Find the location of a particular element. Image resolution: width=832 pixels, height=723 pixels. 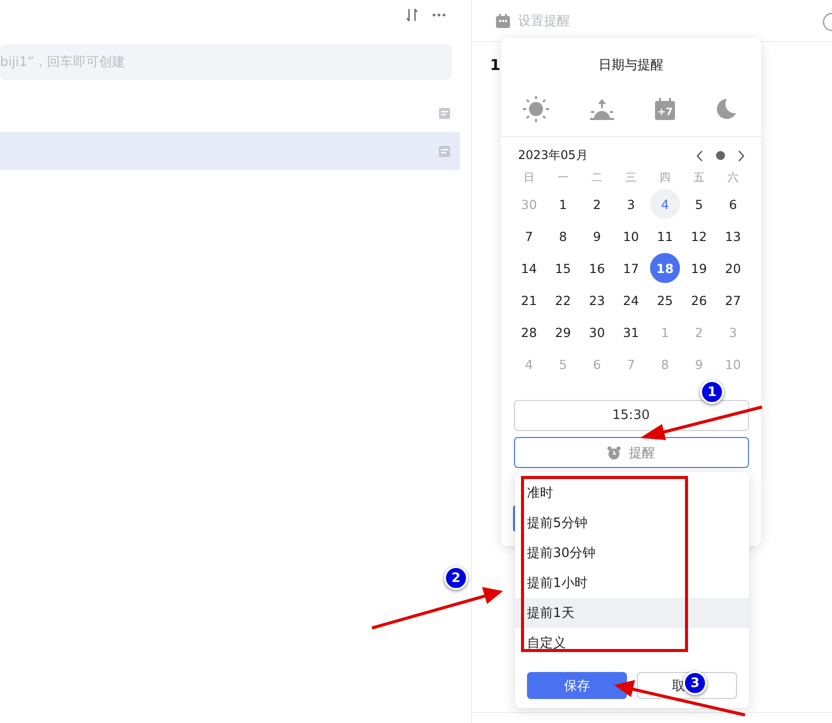

calendar-day: 9 is located at coordinates (597, 236).